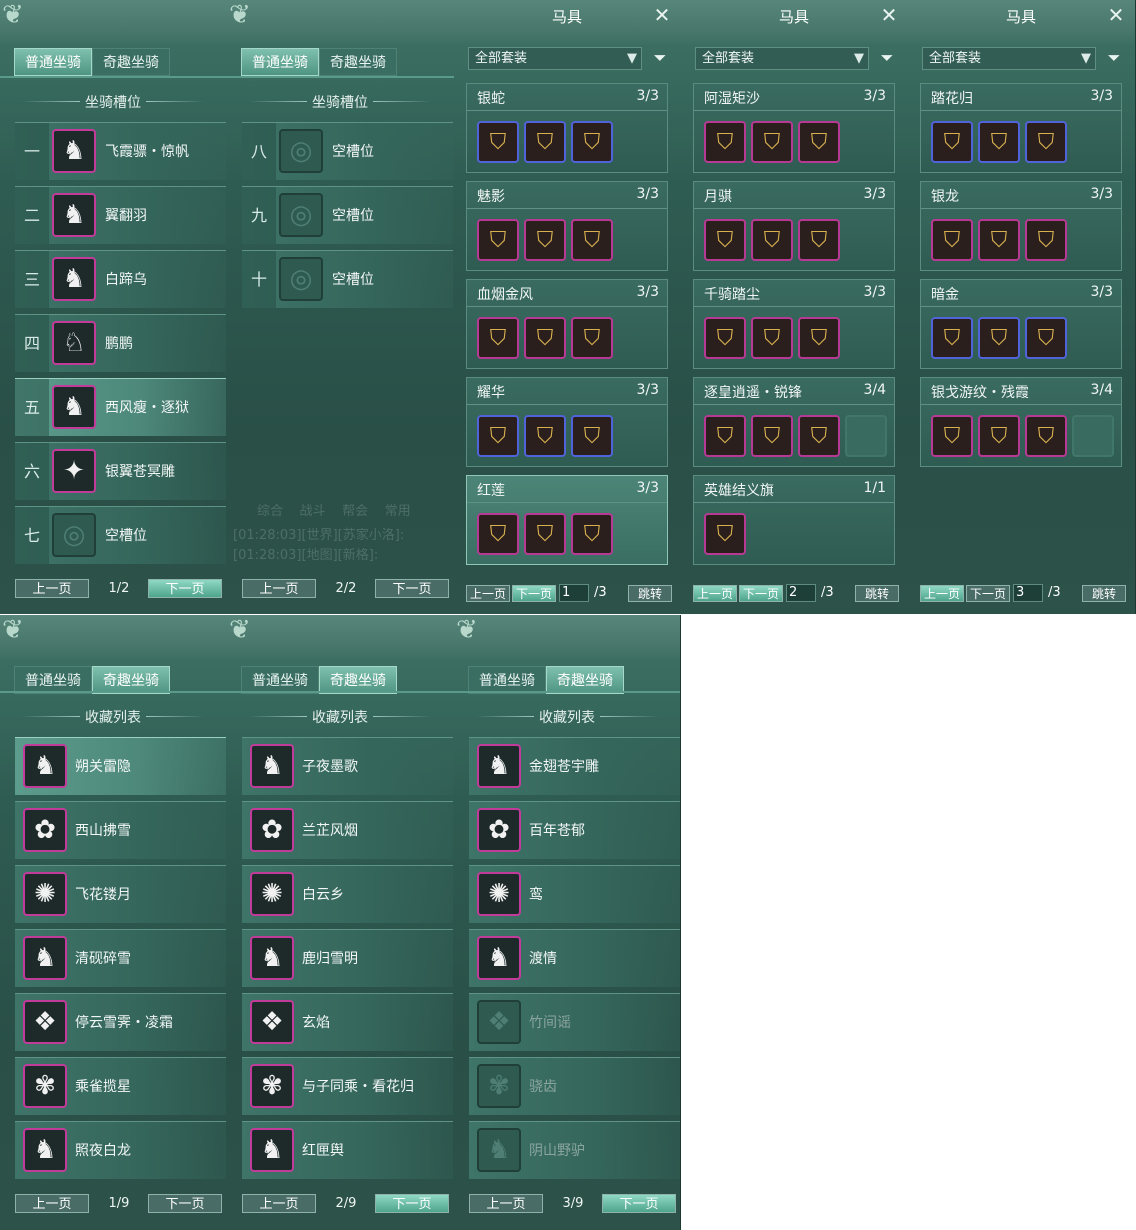 This screenshot has width=1136, height=1230. Describe the element at coordinates (567, 128) in the screenshot. I see `gear-set-card: 银蛇 3/3 ⛉ ⛉ ⛉` at that location.